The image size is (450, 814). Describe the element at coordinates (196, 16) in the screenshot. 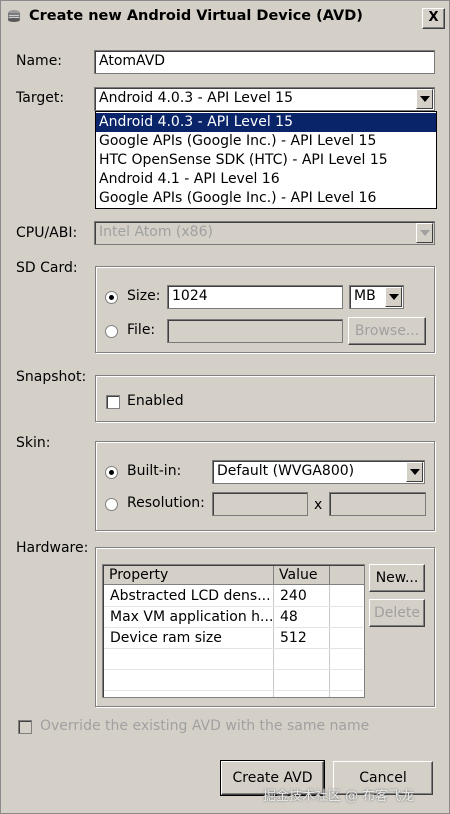

I see `window-title: Create new Android Virtual Device (AVD)` at that location.